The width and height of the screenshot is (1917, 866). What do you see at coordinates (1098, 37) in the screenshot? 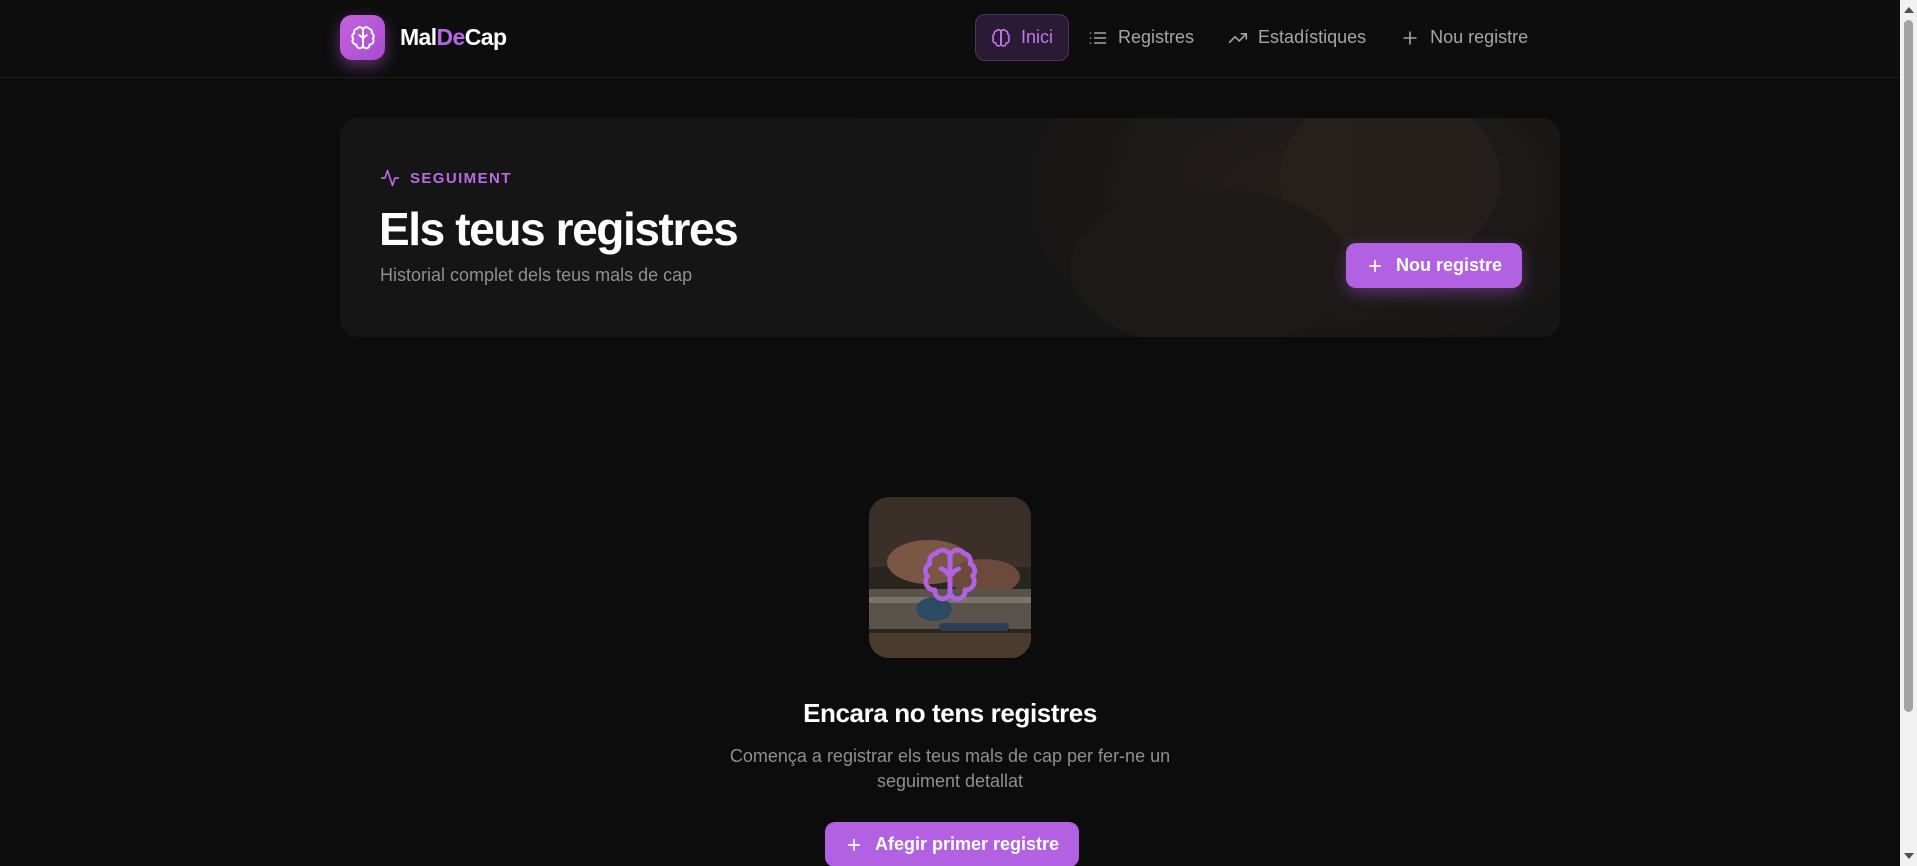
I see `list-icon` at bounding box center [1098, 37].